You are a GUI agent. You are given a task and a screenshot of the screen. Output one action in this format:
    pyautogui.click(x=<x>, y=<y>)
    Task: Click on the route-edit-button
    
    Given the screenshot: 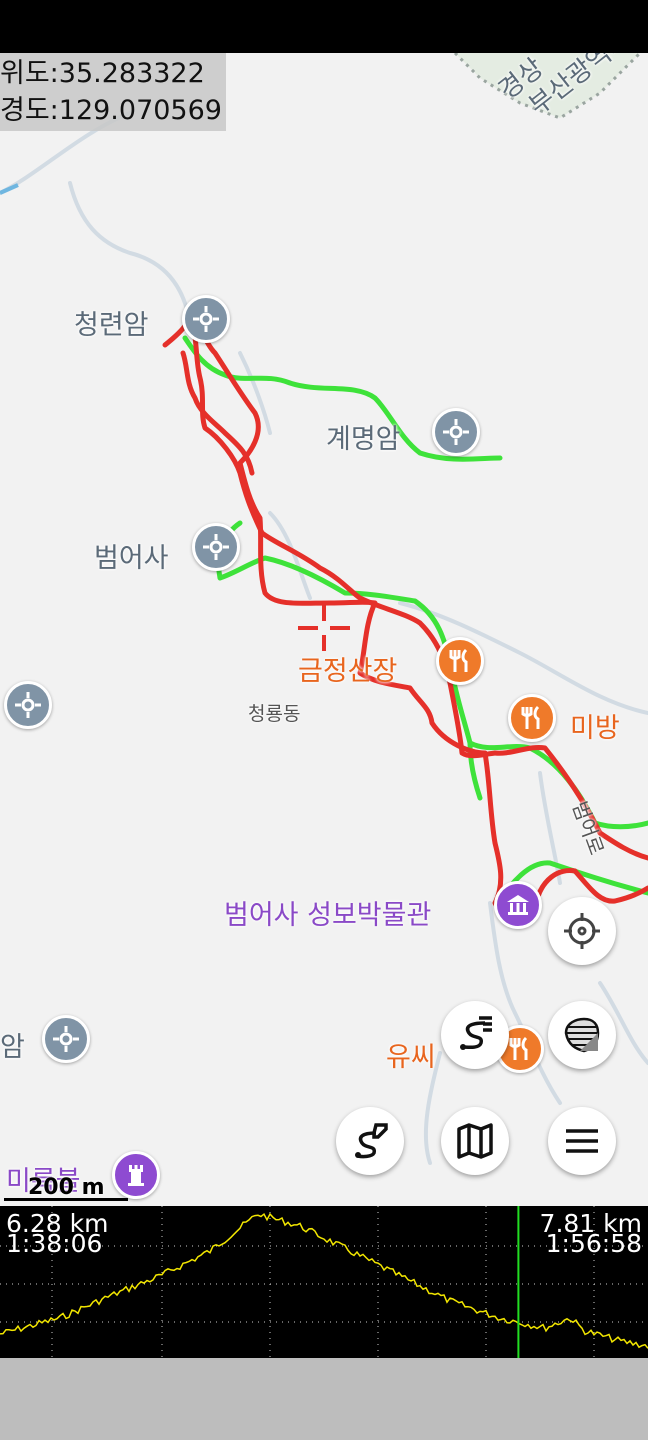 What is the action you would take?
    pyautogui.click(x=370, y=1141)
    